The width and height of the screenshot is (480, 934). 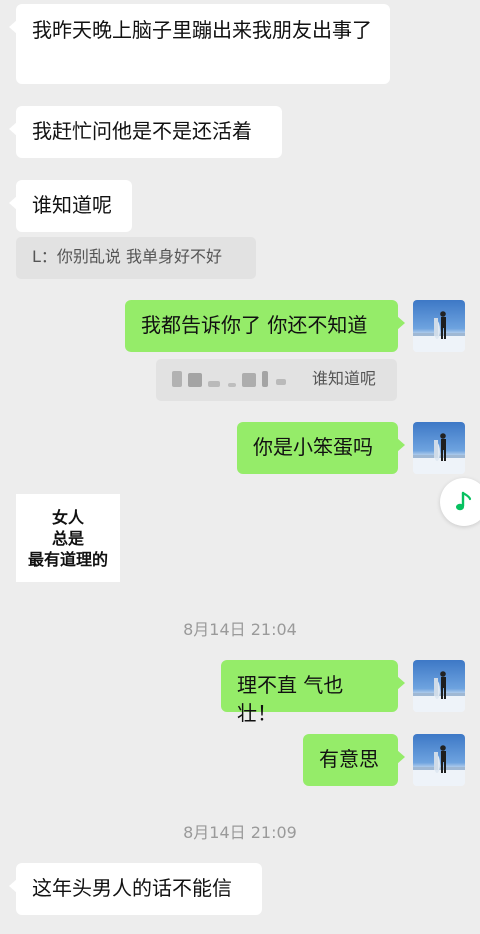 I want to click on incoming-message: 谁知道呢, so click(x=70, y=206).